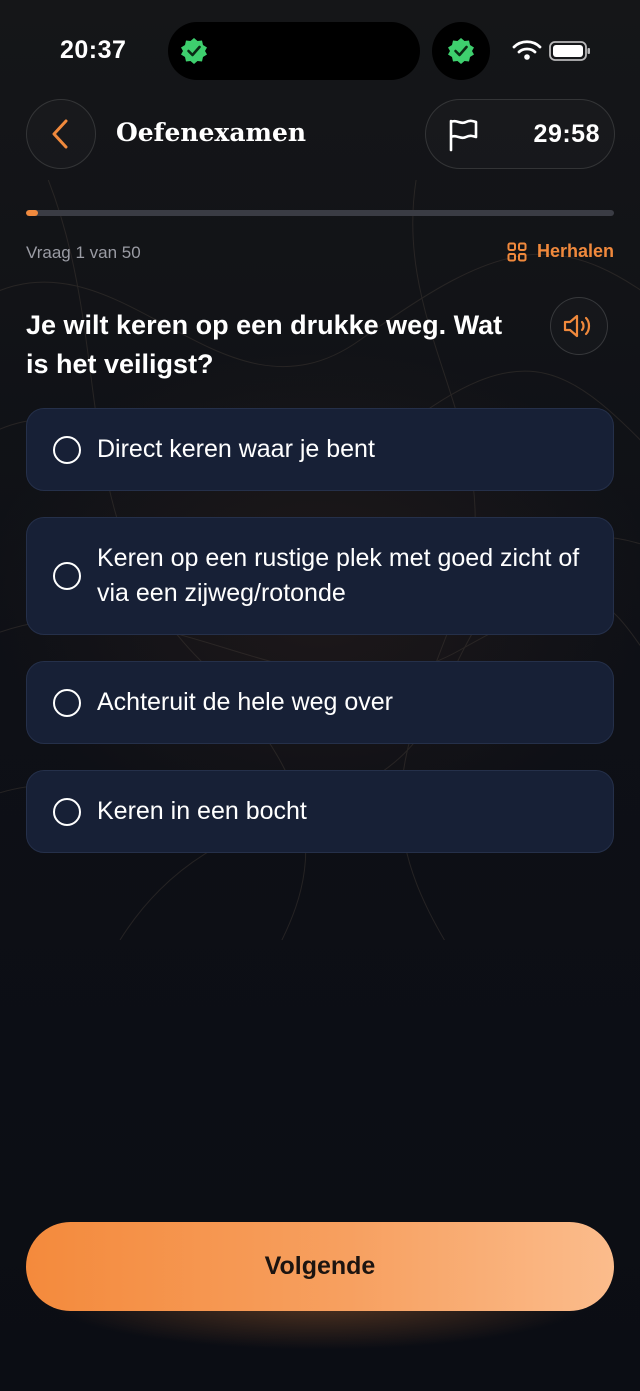 The height and width of the screenshot is (1391, 640). I want to click on answer-option-4: Keren in een bocht, so click(320, 811).